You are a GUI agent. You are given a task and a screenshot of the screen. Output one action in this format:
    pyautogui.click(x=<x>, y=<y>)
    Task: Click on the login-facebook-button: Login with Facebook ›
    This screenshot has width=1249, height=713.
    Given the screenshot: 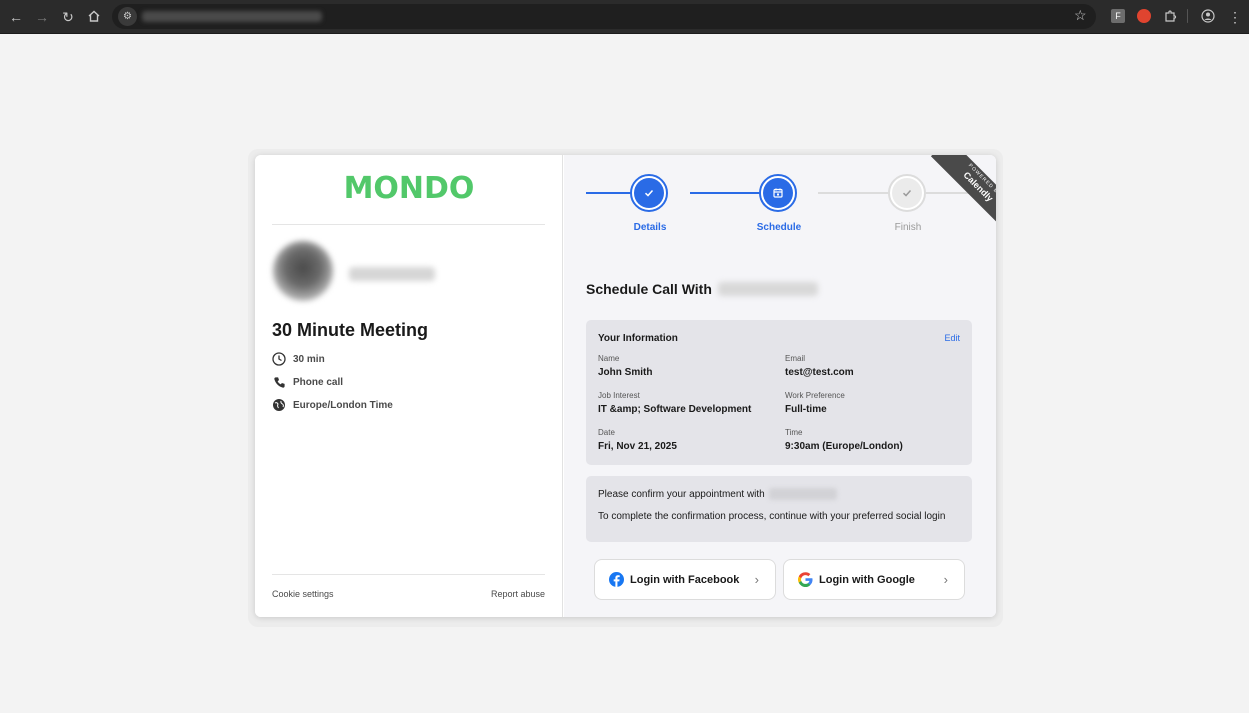 What is the action you would take?
    pyautogui.click(x=685, y=579)
    